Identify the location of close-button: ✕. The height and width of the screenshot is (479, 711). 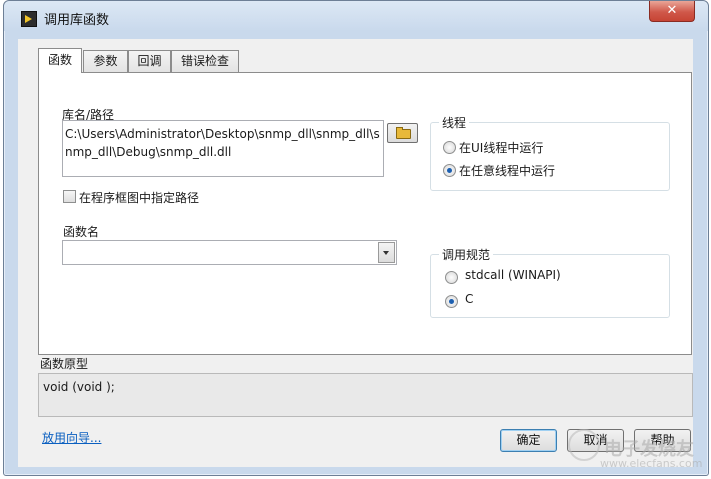
(672, 11).